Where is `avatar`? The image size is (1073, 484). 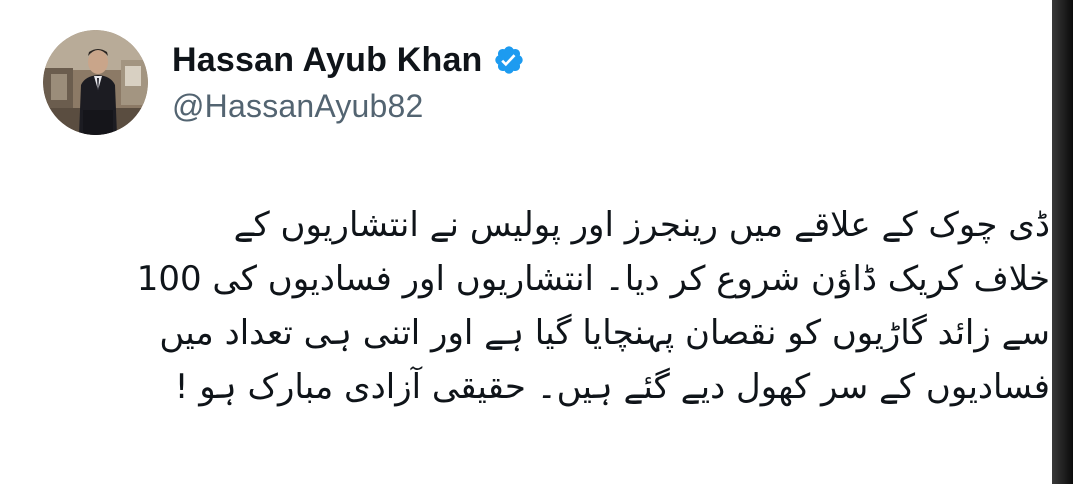 avatar is located at coordinates (95, 82).